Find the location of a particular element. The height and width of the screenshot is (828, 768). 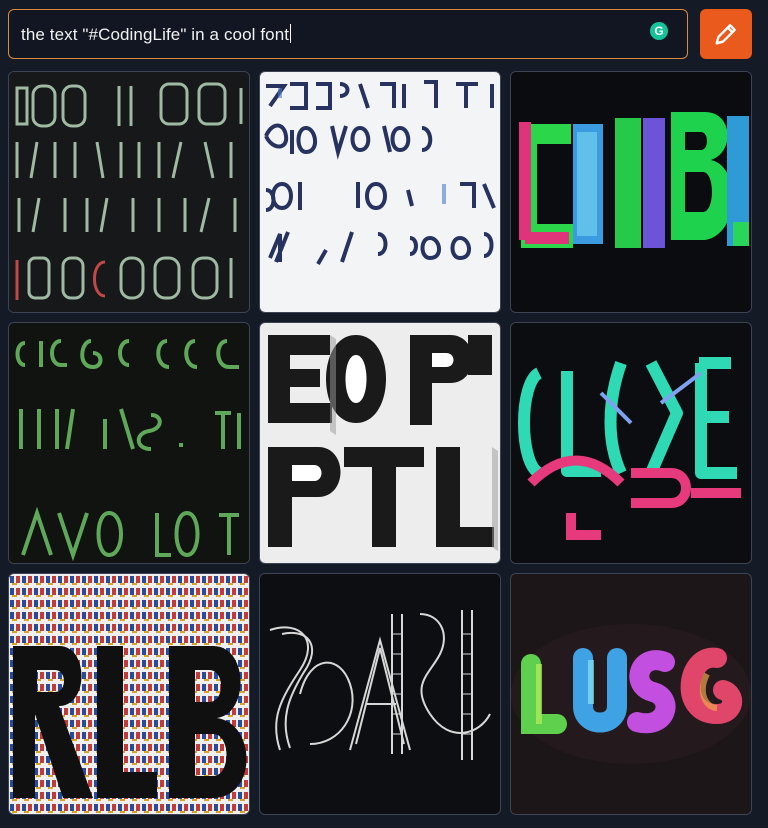

generate-button is located at coordinates (726, 34).